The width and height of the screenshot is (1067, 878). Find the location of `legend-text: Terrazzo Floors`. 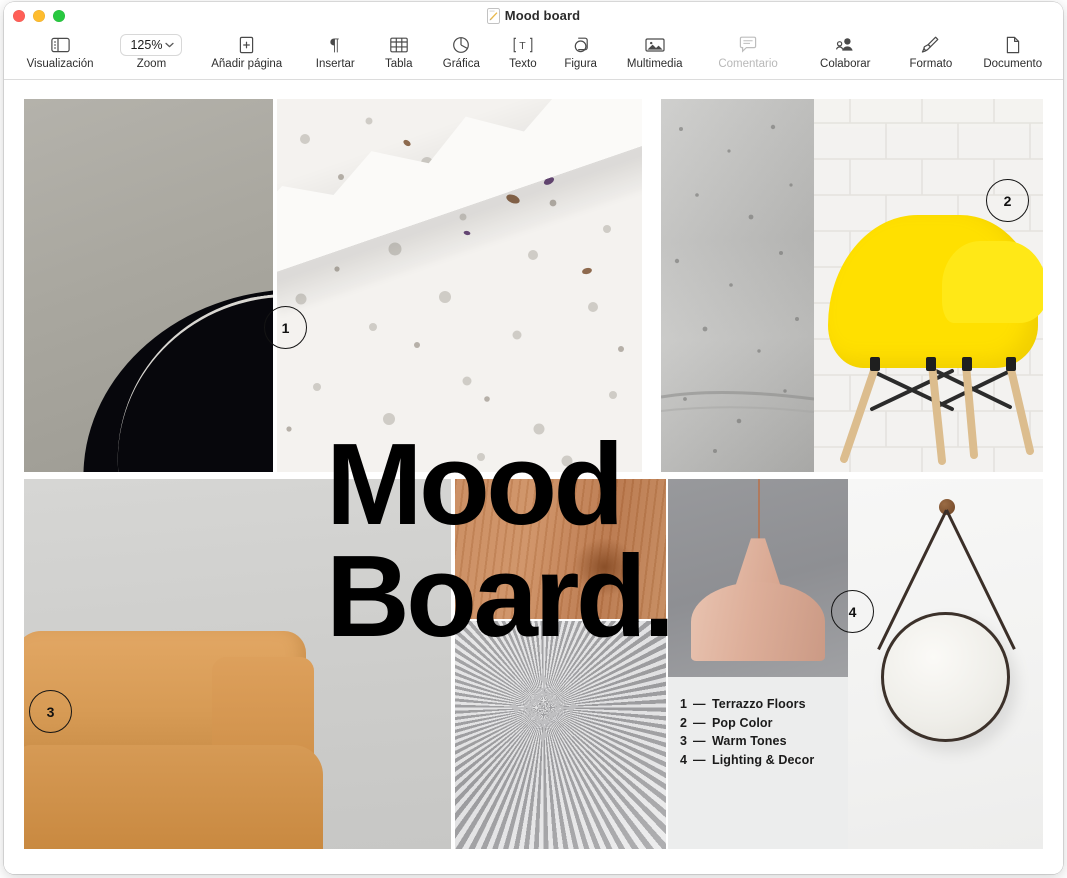

legend-text: Terrazzo Floors is located at coordinates (759, 704).